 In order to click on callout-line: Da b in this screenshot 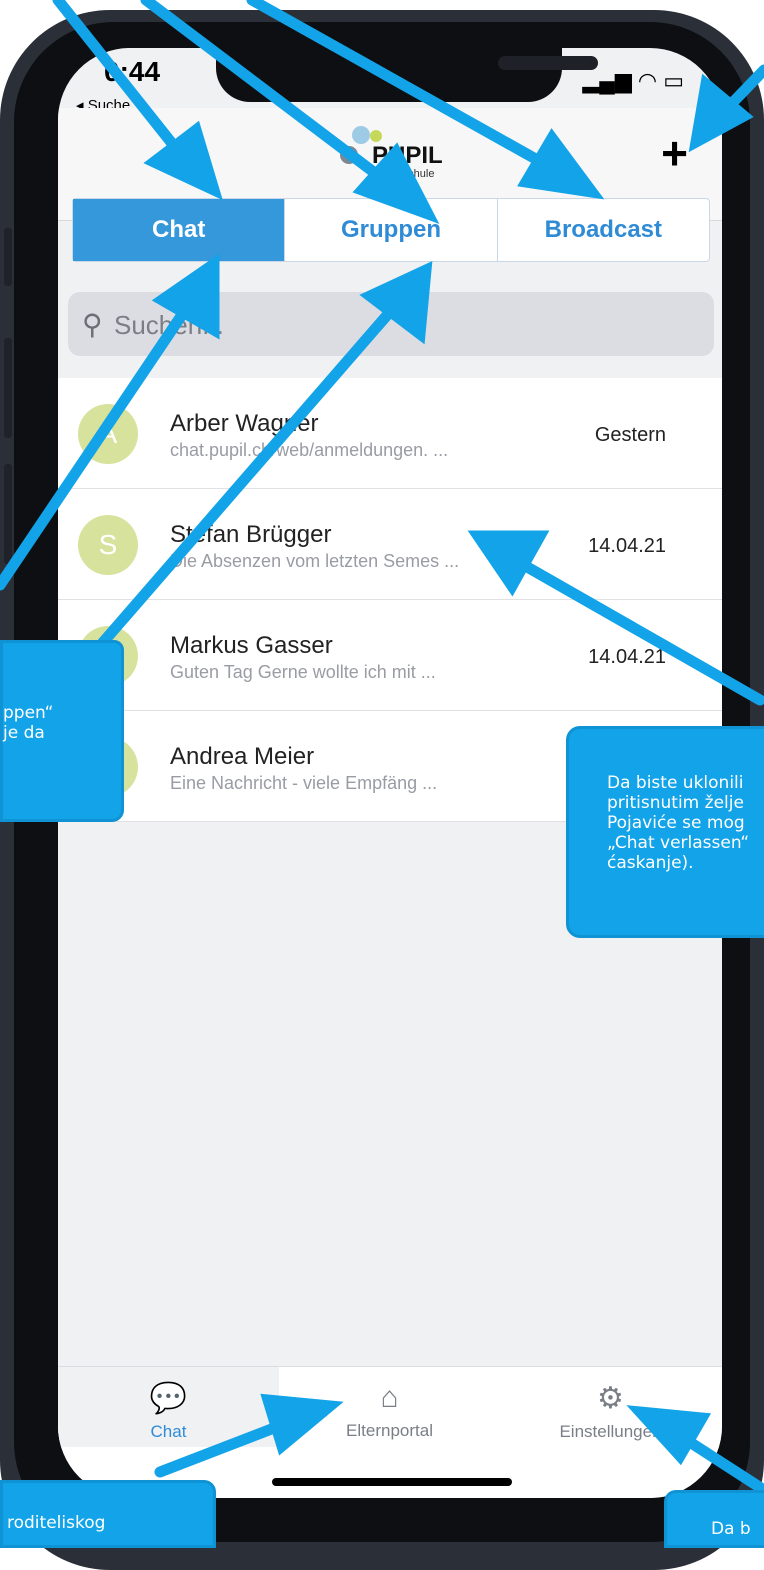, I will do `click(731, 1529)`.